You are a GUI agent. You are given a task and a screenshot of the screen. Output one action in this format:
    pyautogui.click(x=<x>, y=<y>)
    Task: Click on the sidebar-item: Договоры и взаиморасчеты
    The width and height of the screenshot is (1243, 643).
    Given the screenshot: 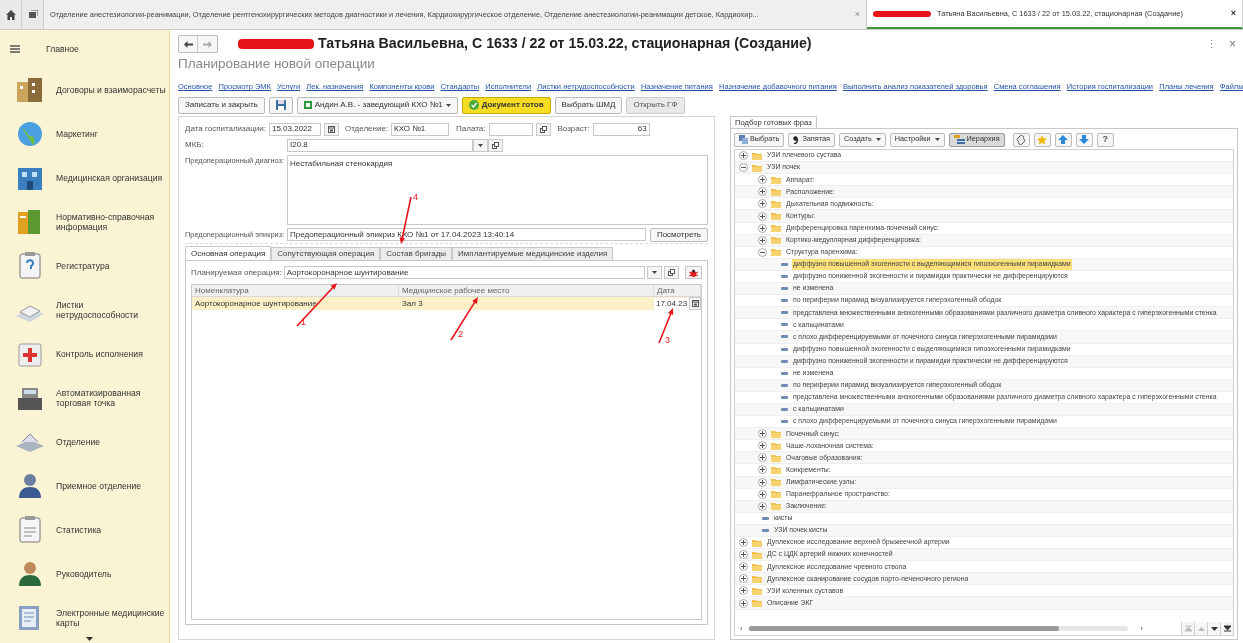 What is the action you would take?
    pyautogui.click(x=111, y=90)
    